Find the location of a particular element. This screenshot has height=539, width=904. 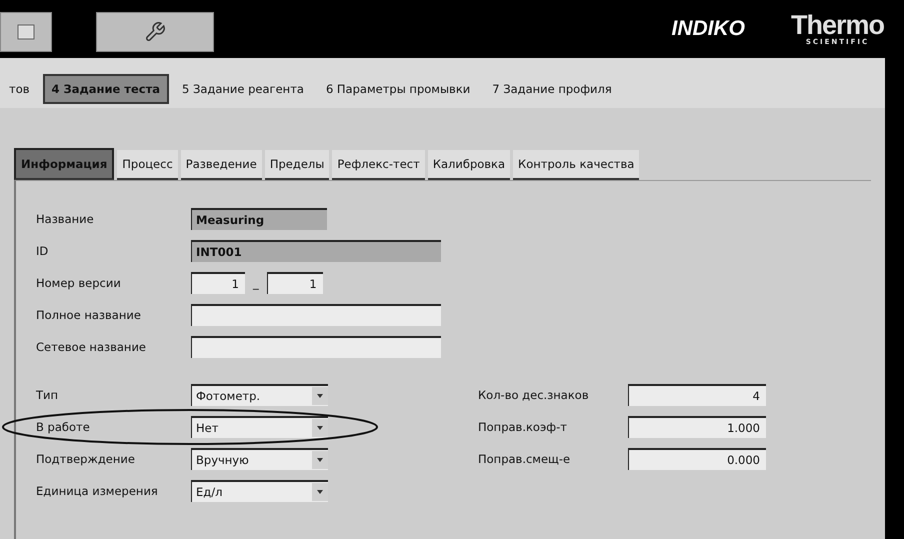

field-label: Подтверждение is located at coordinates (86, 459).